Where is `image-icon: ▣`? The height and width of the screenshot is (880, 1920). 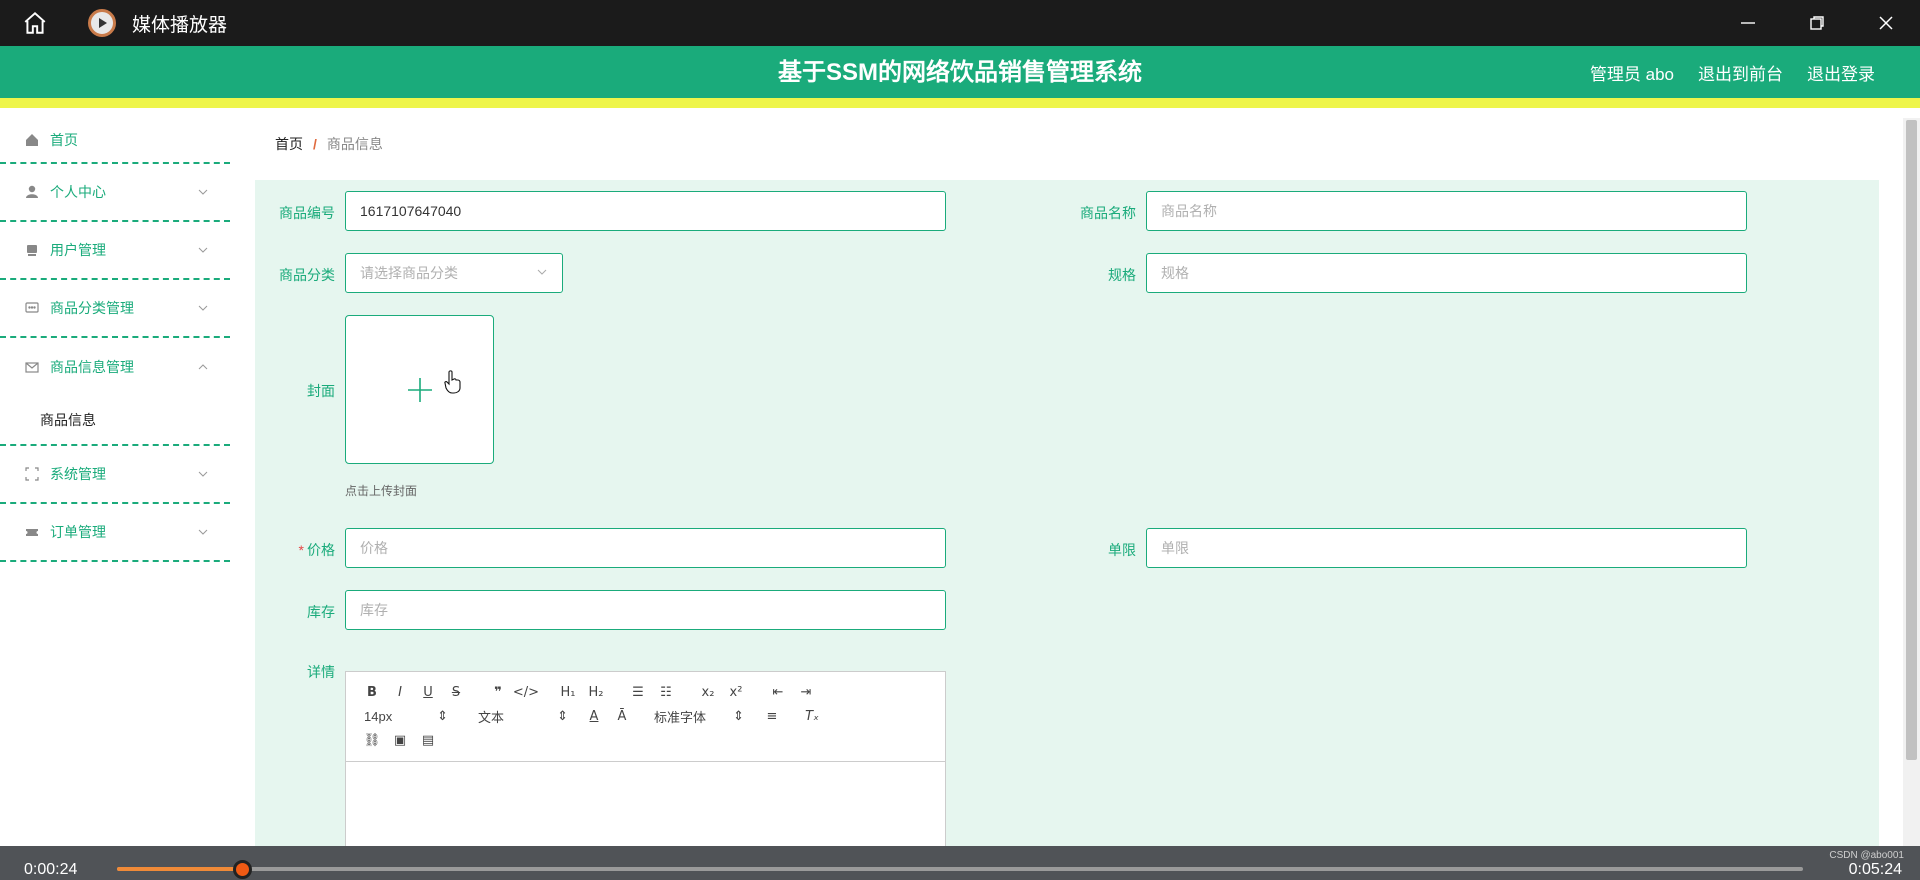
image-icon: ▣ is located at coordinates (400, 740).